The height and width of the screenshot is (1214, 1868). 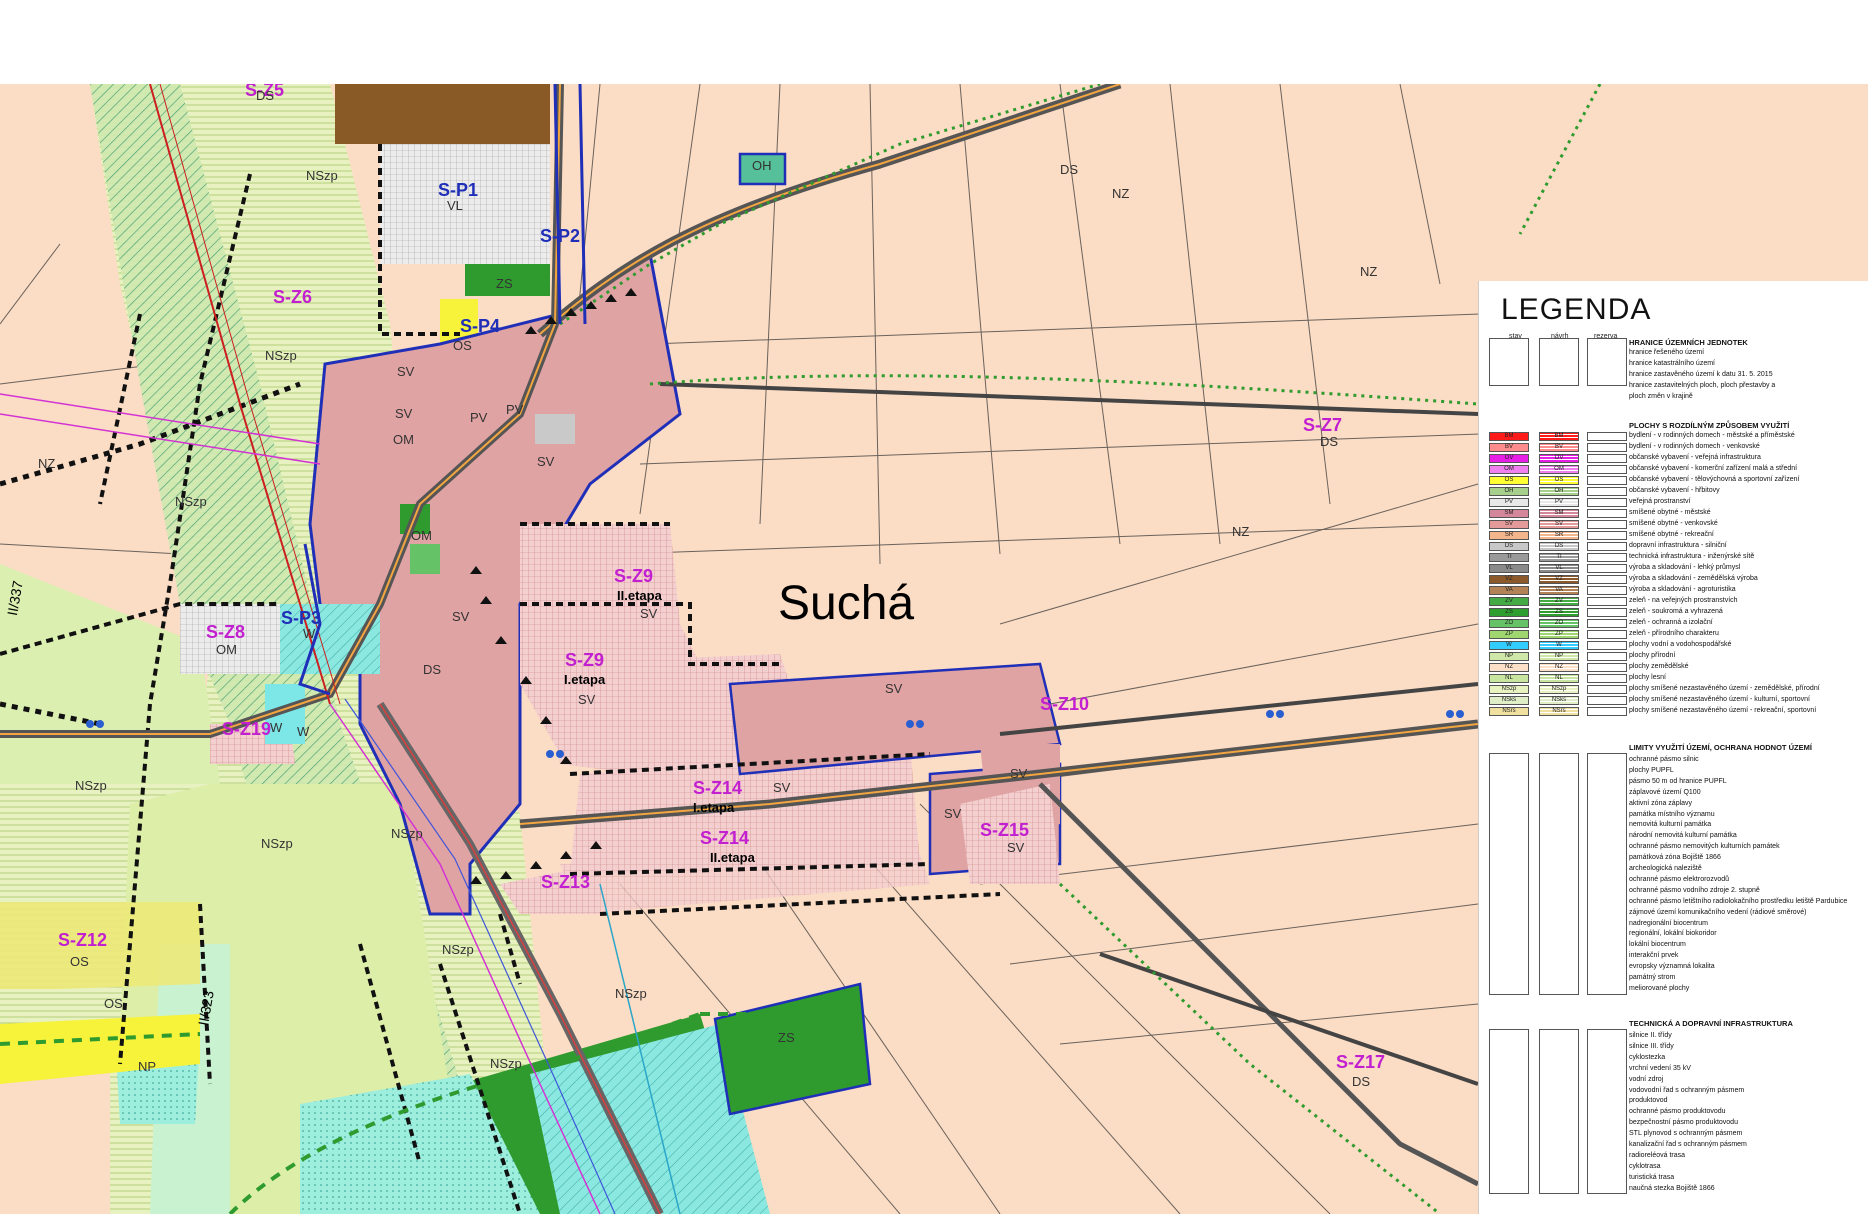 I want to click on legend-item: DS DS dopravní infrastruktura - silniční, so click(x=1673, y=546).